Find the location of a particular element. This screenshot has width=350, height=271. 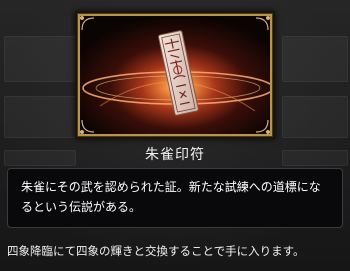

item-description: 朱雀にその武を認められた証。新たな試練への道標になるという伝説がある。 is located at coordinates (171, 197).